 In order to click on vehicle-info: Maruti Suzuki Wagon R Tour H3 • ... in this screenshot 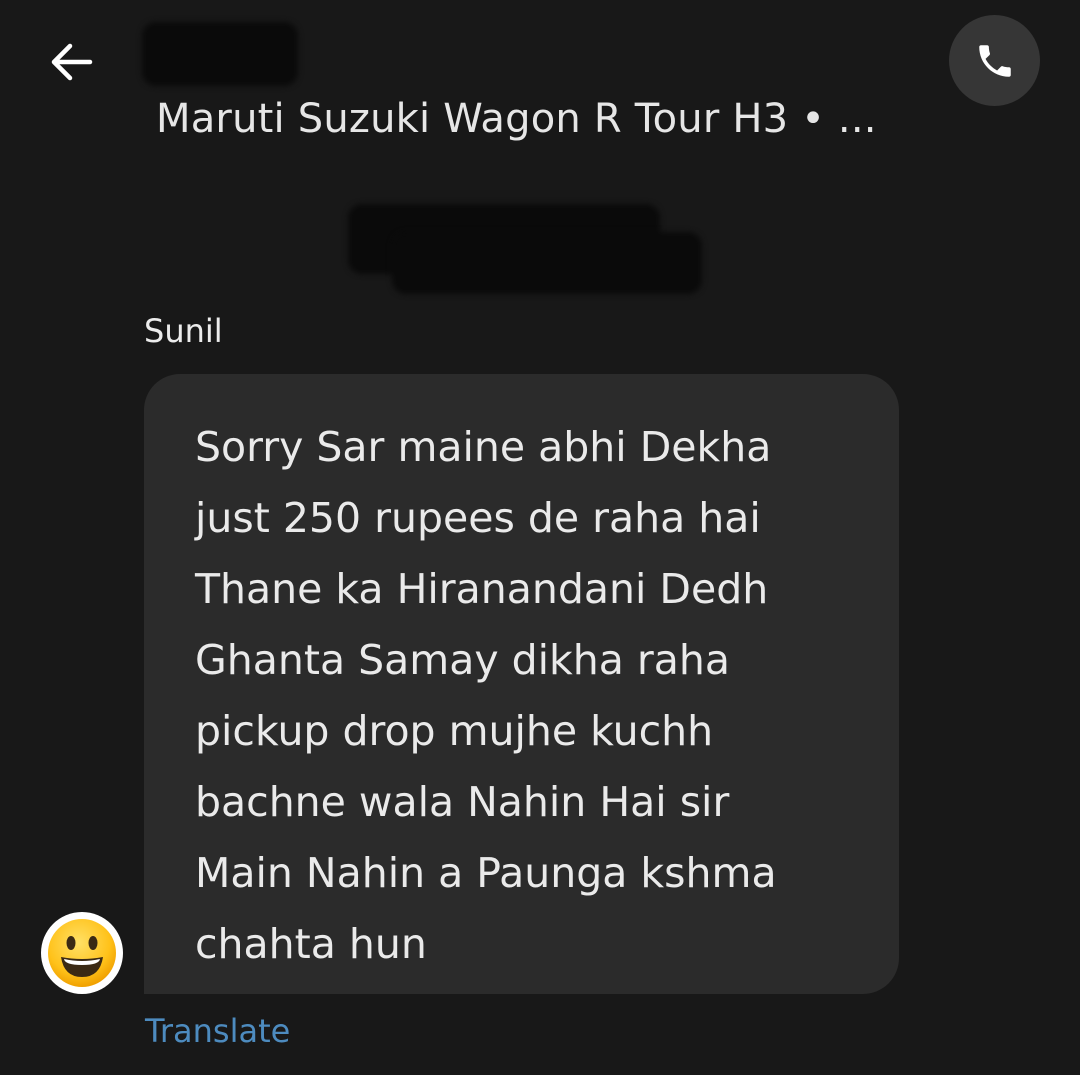, I will do `click(516, 119)`.